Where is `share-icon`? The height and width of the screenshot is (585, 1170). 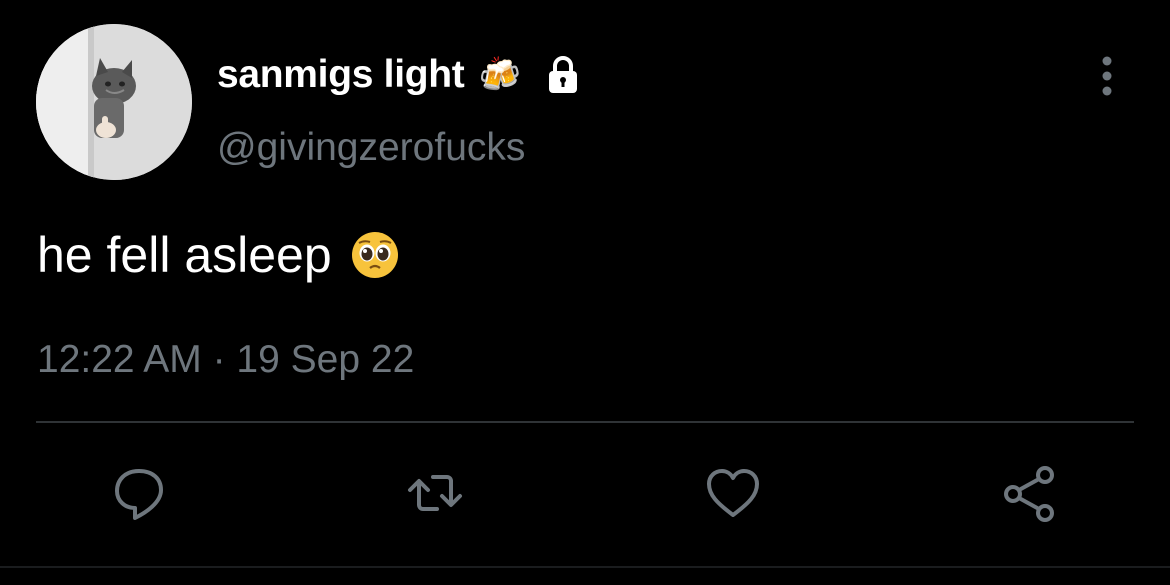
share-icon is located at coordinates (1029, 494).